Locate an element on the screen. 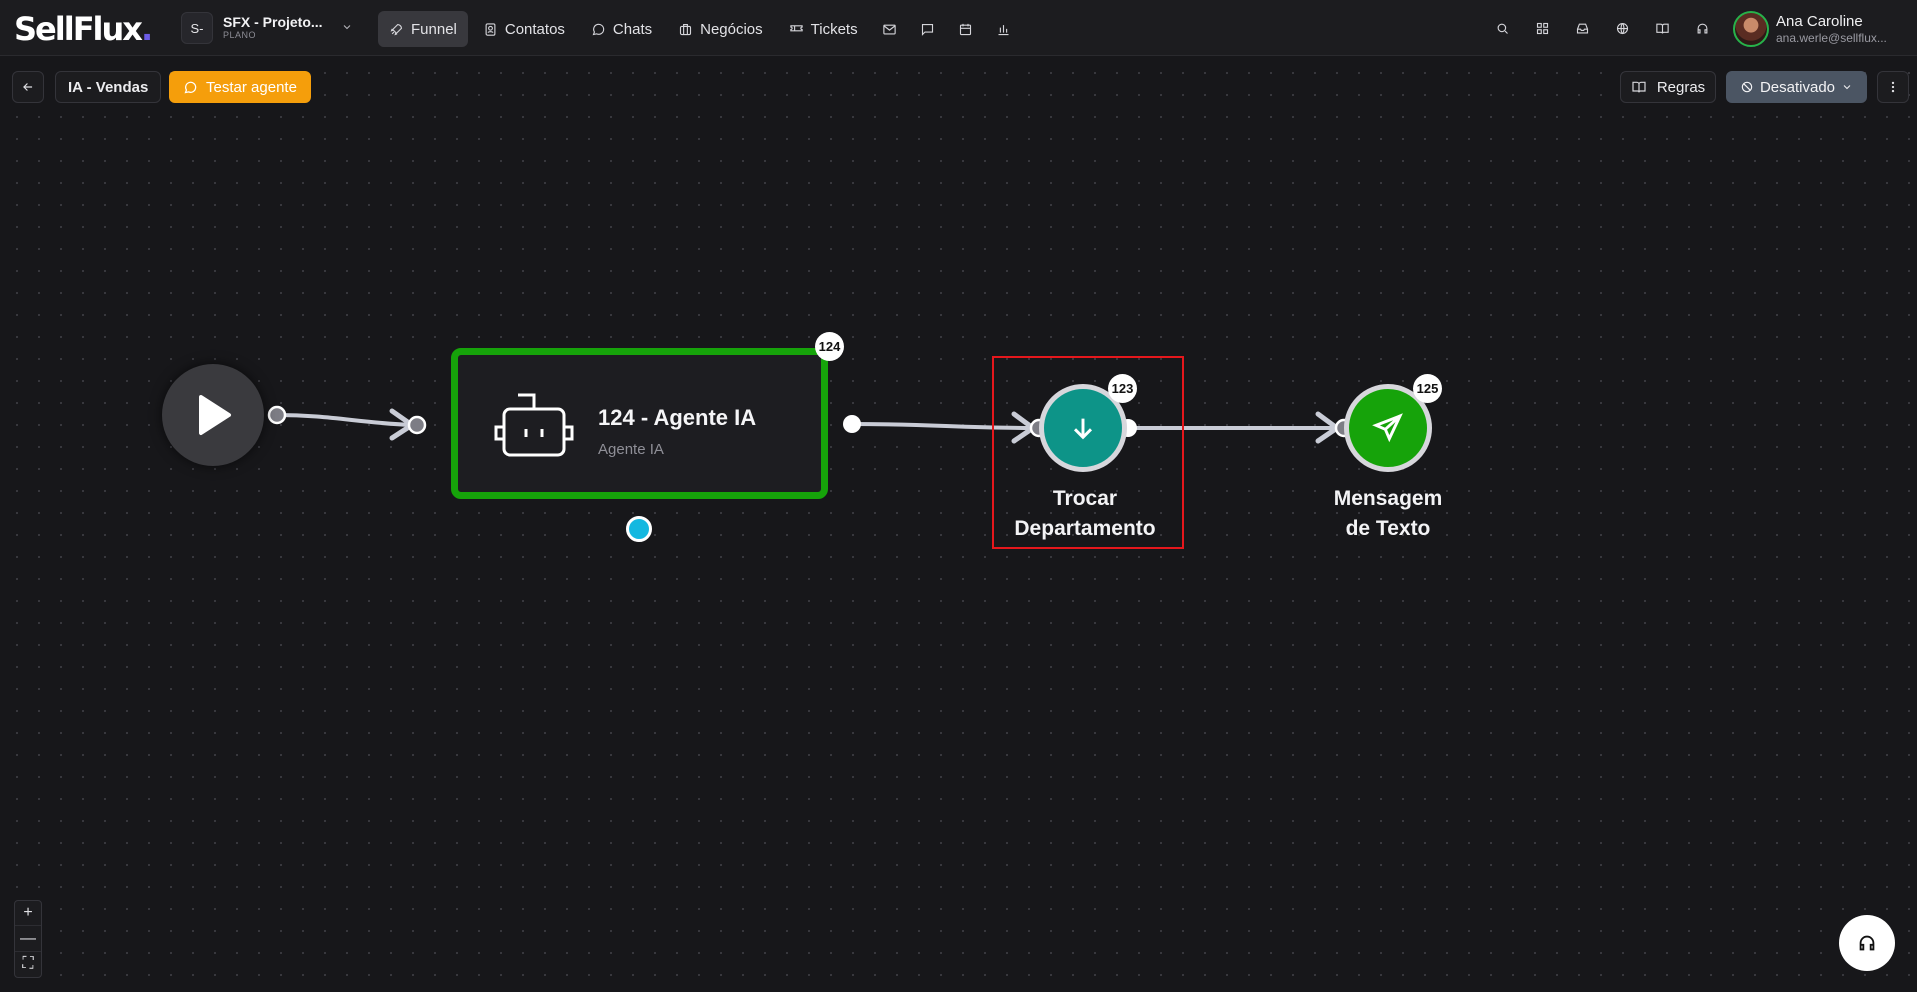  agent-node-title: 124 - Agente IA is located at coordinates (677, 417).